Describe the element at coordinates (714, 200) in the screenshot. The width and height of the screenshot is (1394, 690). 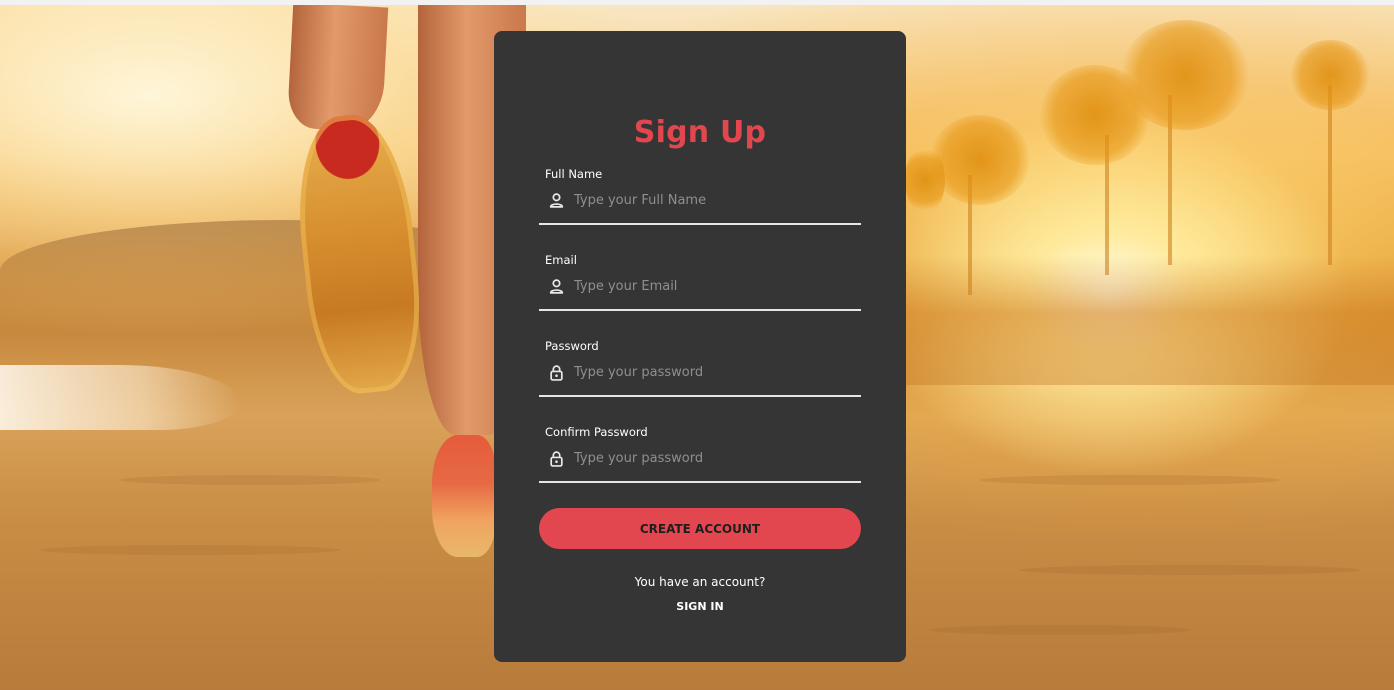
I see `full-name-input` at that location.